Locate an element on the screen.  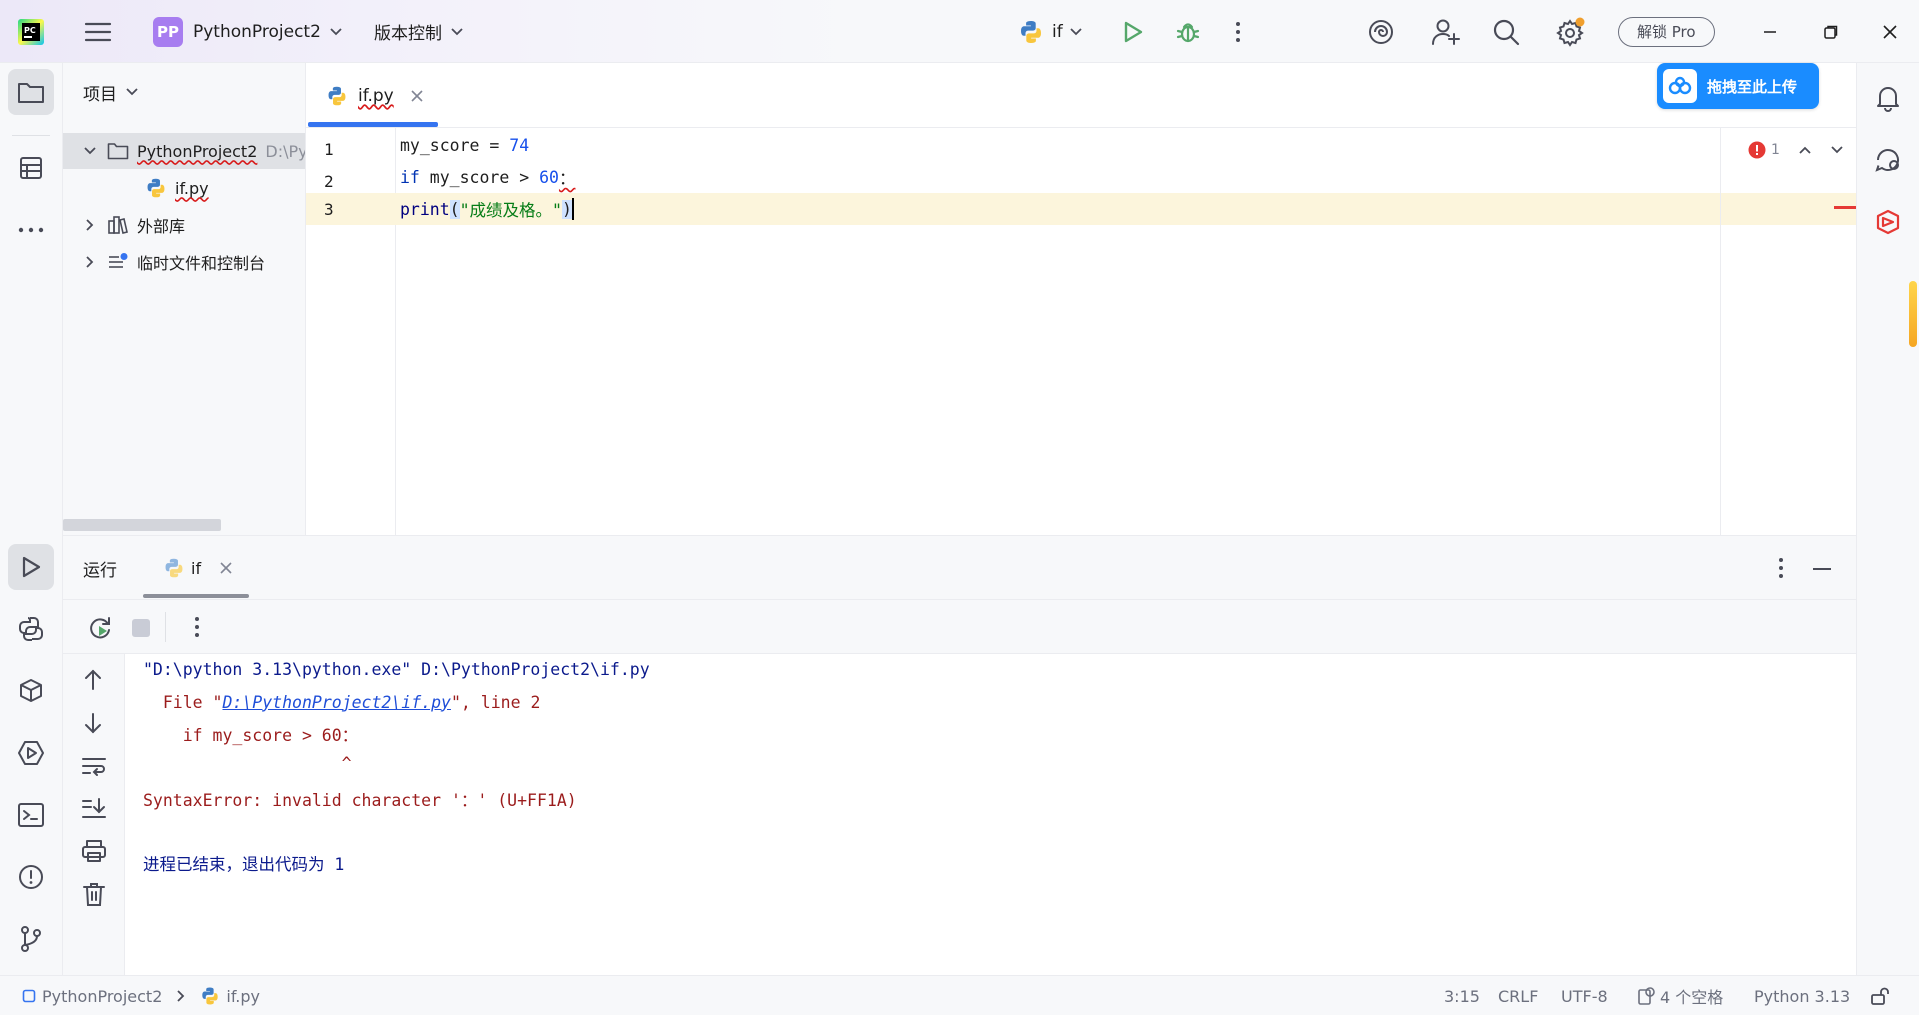
tree-item-project-root: PythonProject2 D:\PythonProject2 is located at coordinates (184, 151).